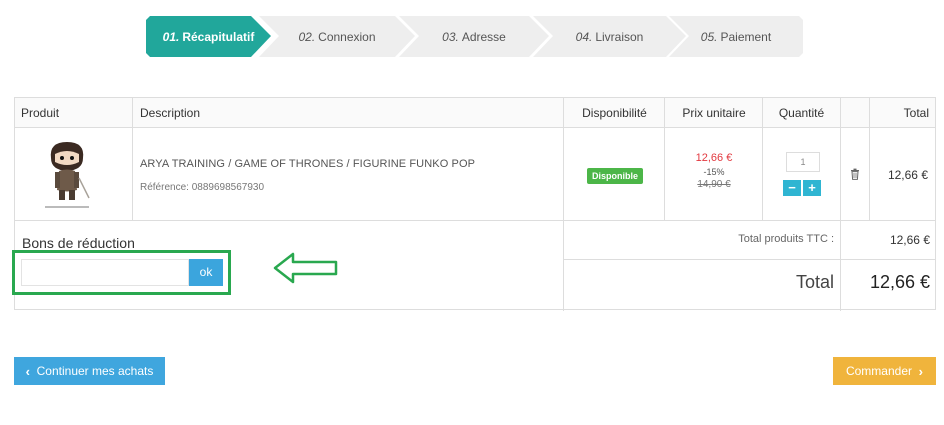 This screenshot has height=425, width=944. What do you see at coordinates (803, 162) in the screenshot?
I see `quantity-input: 1` at bounding box center [803, 162].